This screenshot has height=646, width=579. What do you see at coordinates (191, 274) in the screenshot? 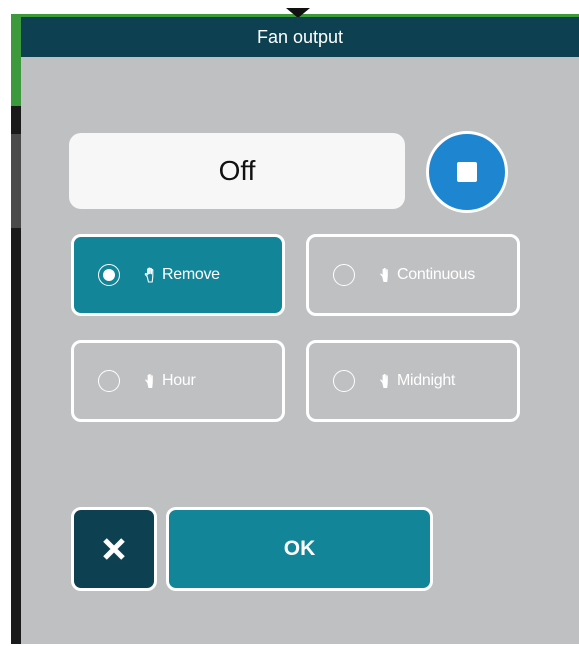
I see `option-label: Remove` at bounding box center [191, 274].